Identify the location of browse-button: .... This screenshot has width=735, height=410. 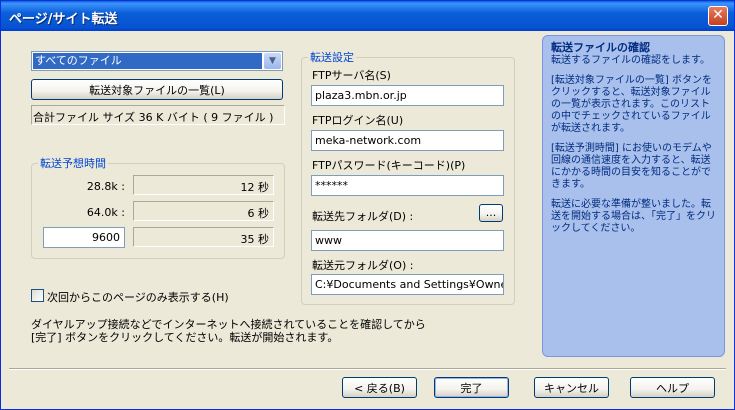
(491, 213).